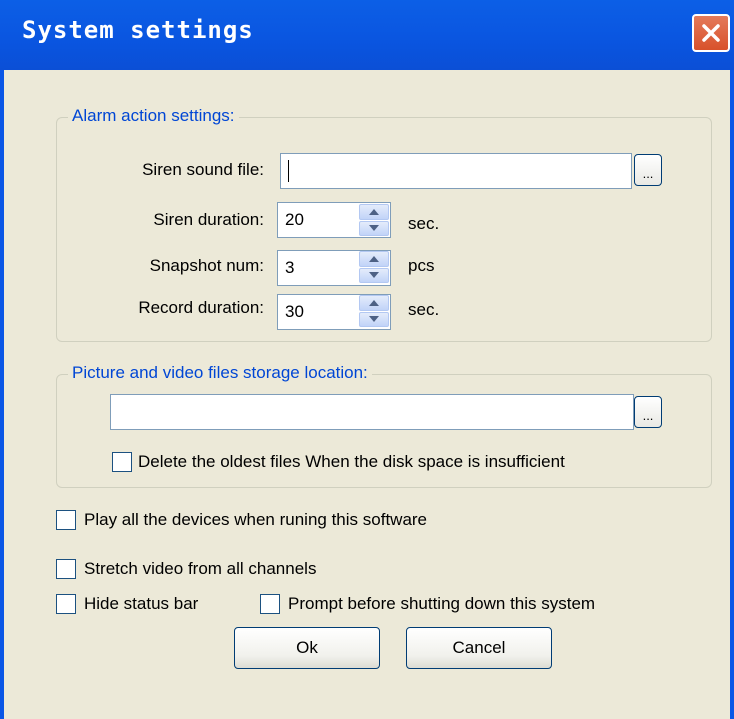  I want to click on text-caret, so click(288, 171).